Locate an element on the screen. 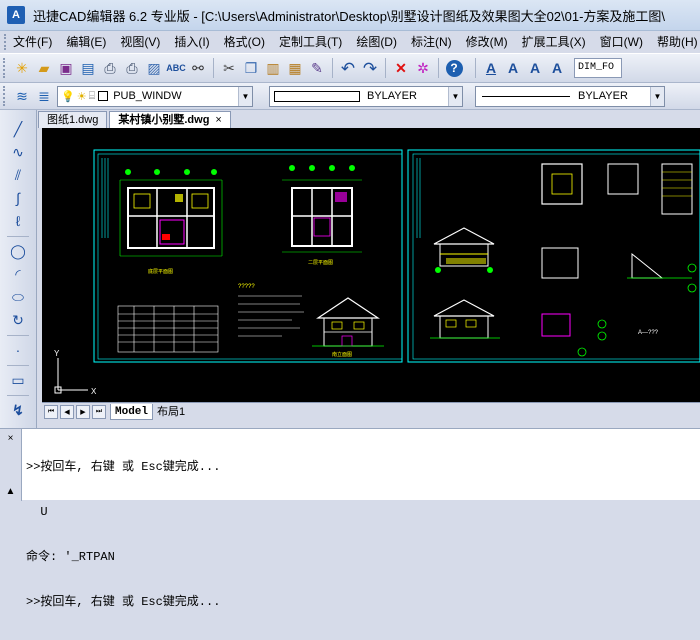 The height and width of the screenshot is (640, 700). rectangle-icon: ▭ is located at coordinates (18, 380).